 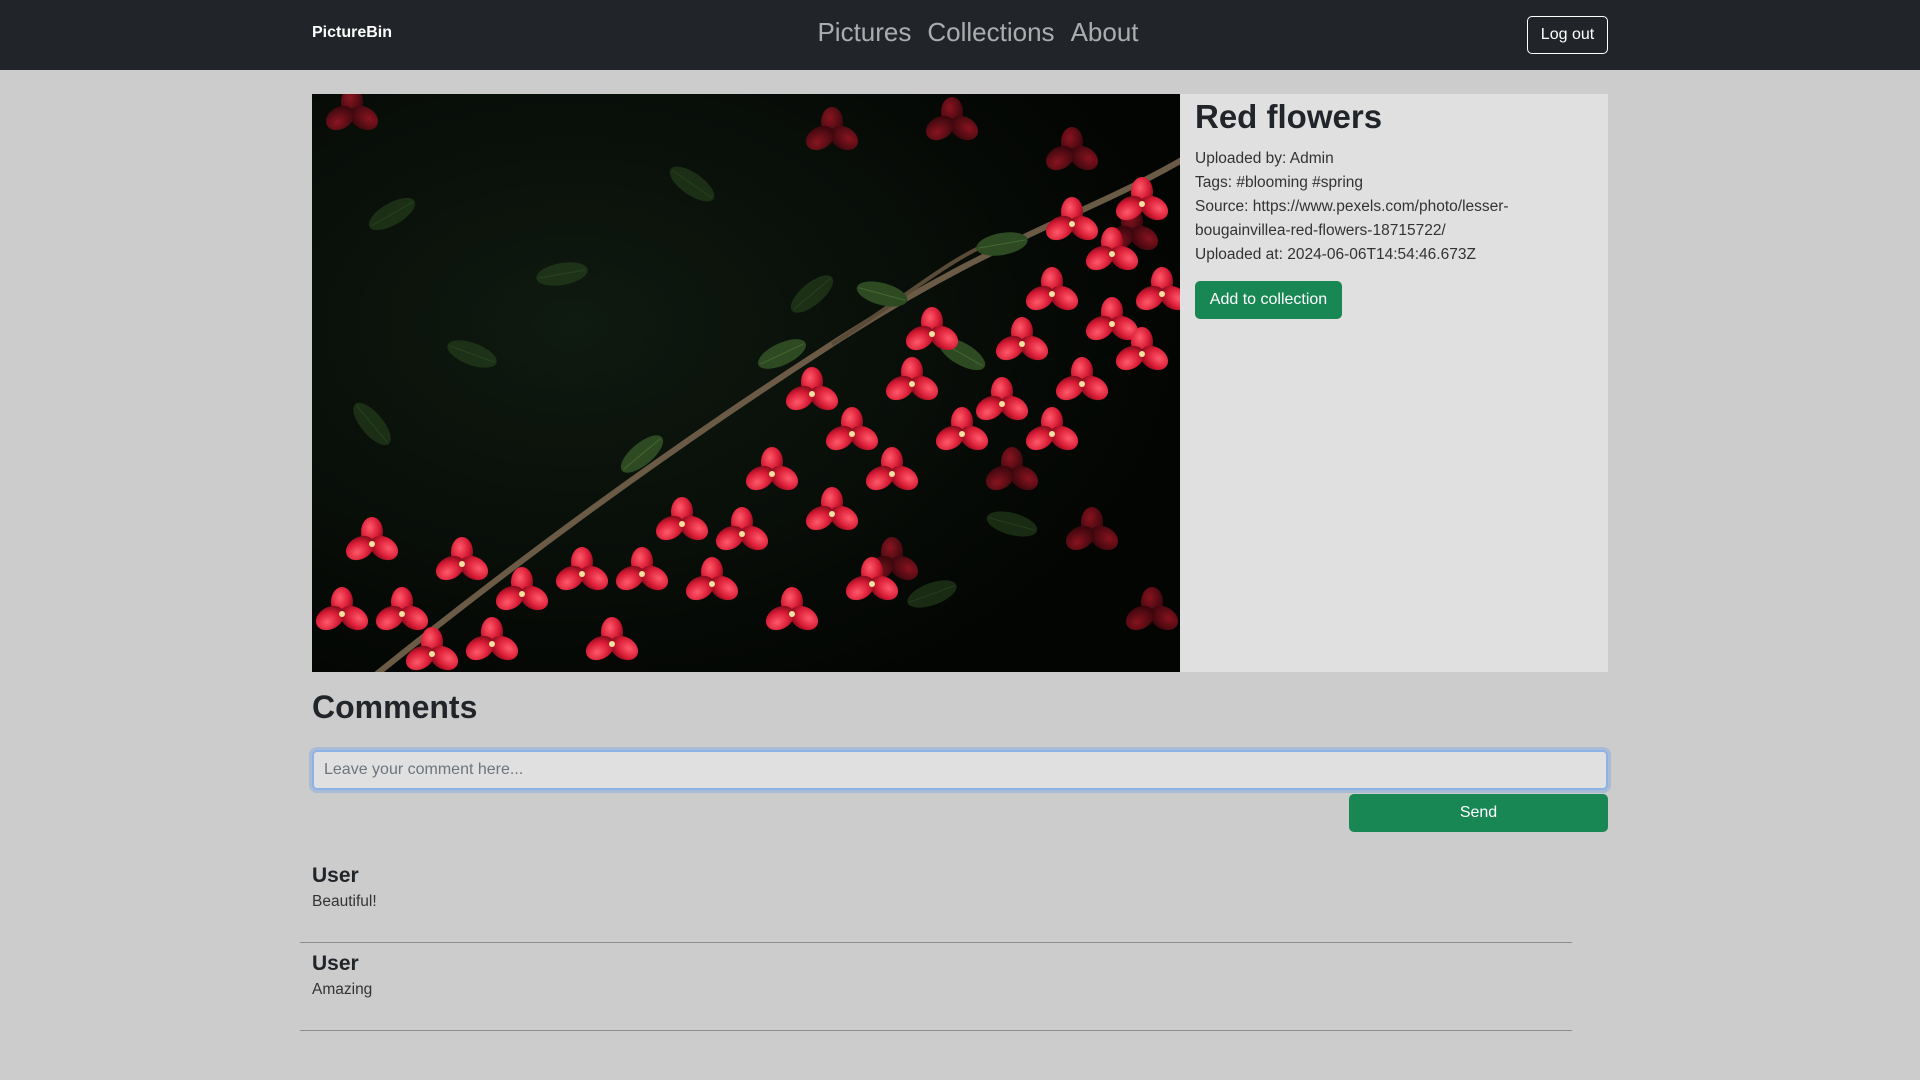 I want to click on comment-list: User Beautiful! User Amazing, so click(x=936, y=943).